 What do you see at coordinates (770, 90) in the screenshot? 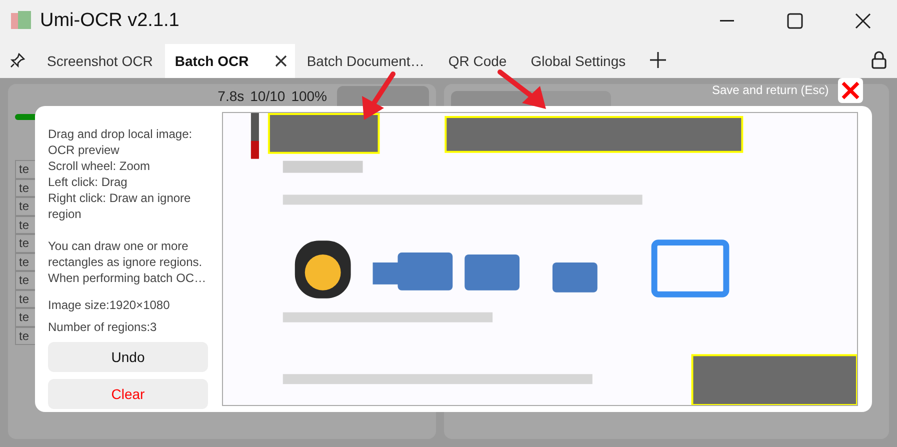
I see `save-hint: Save and return (Esc)` at bounding box center [770, 90].